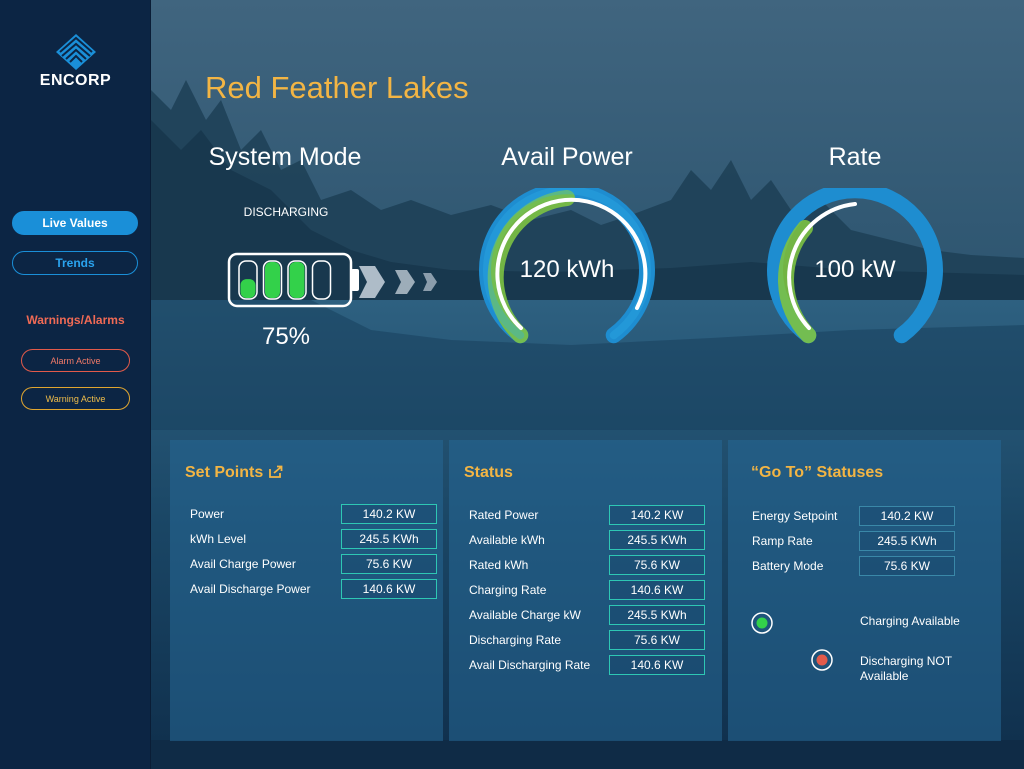 The width and height of the screenshot is (1024, 769). Describe the element at coordinates (504, 515) in the screenshot. I see `row-label: Rated Power` at that location.